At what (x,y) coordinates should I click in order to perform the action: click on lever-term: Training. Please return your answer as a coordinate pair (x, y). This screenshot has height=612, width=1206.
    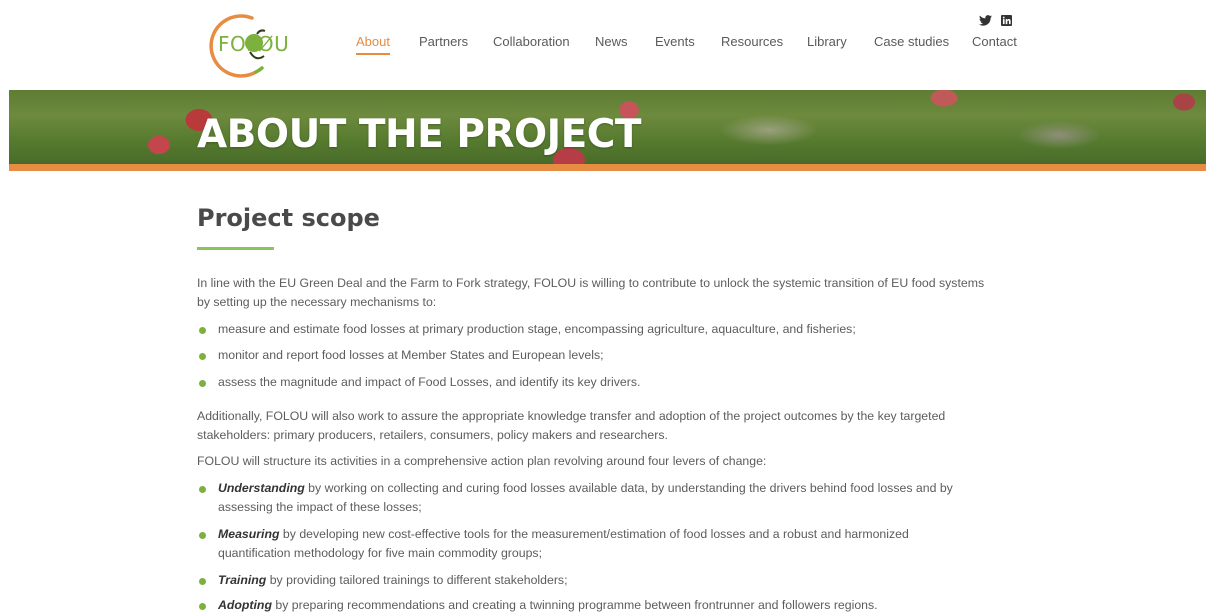
    Looking at the image, I should click on (242, 580).